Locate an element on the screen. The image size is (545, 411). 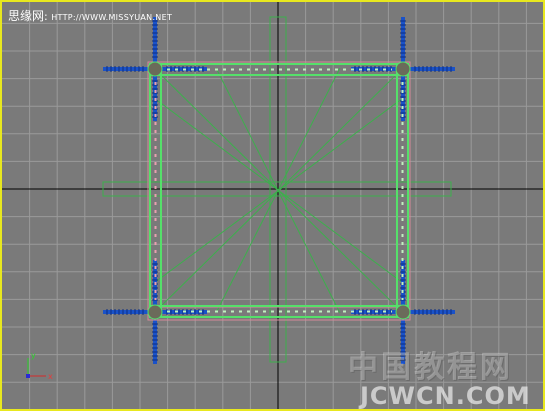
axis-gizmo is located at coordinates (36, 368).